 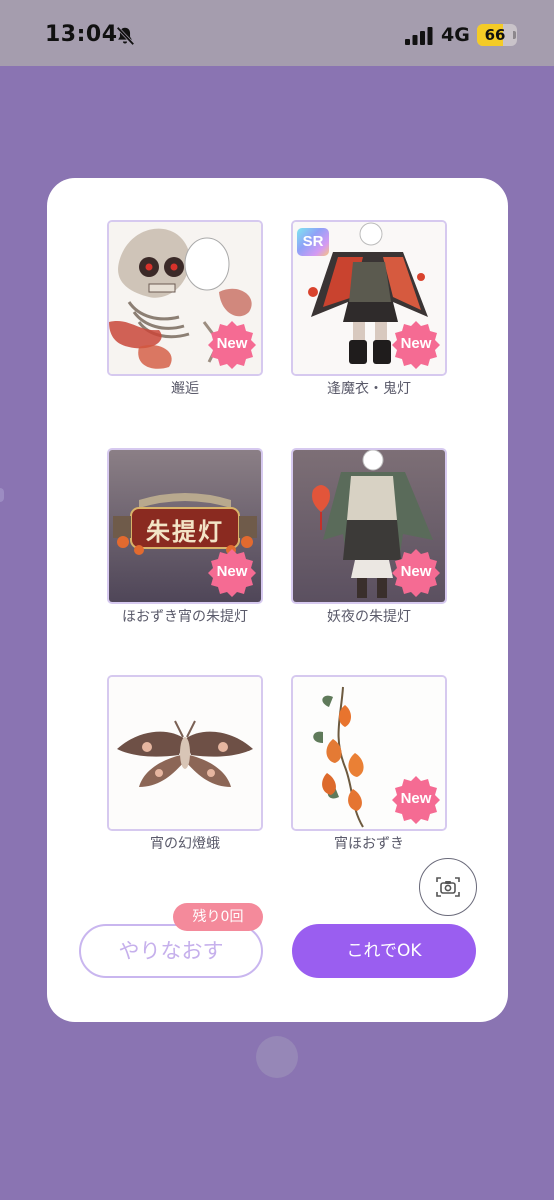 I want to click on item-thumbnail: 朱提灯 New, so click(x=185, y=526).